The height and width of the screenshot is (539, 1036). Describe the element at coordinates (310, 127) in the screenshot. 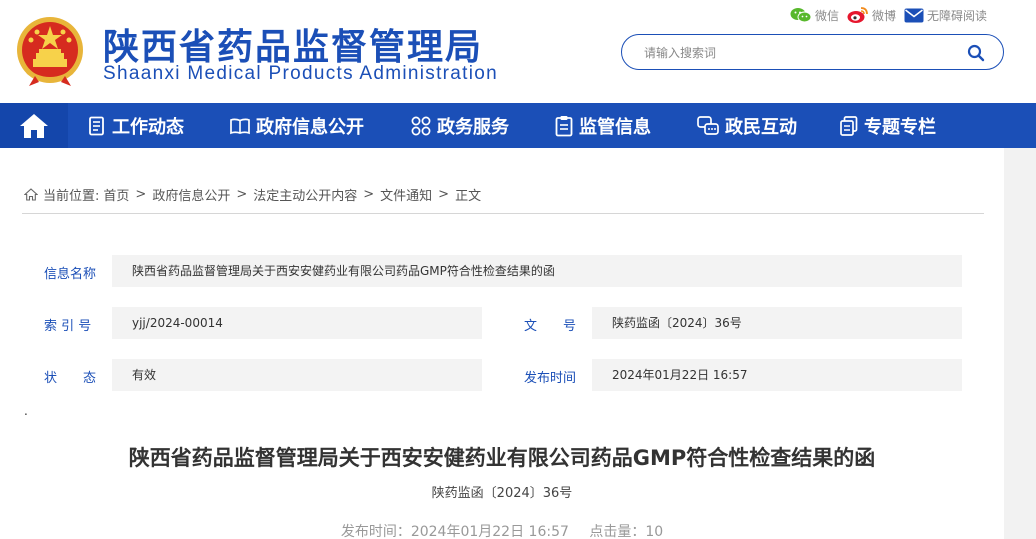

I see `nav-label: 政府信息公开` at that location.